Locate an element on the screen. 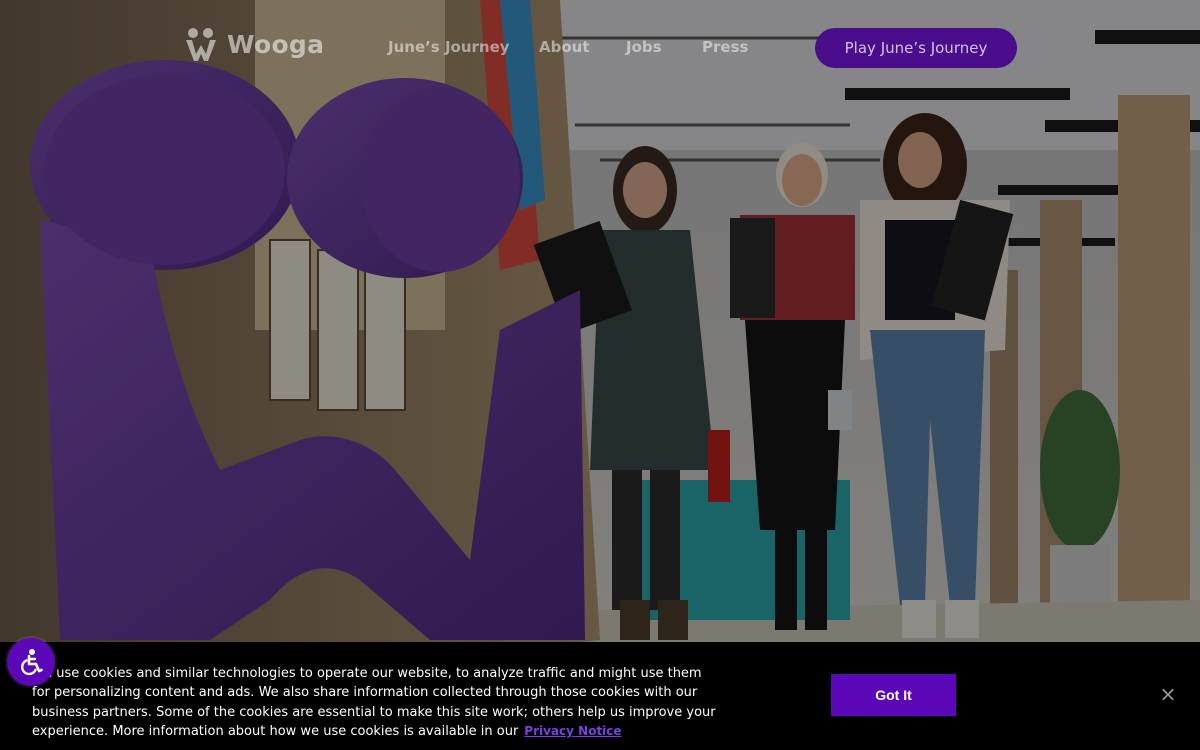 Image resolution: width=1200 pixels, height=750 pixels. logo-text: Wooga is located at coordinates (276, 44).